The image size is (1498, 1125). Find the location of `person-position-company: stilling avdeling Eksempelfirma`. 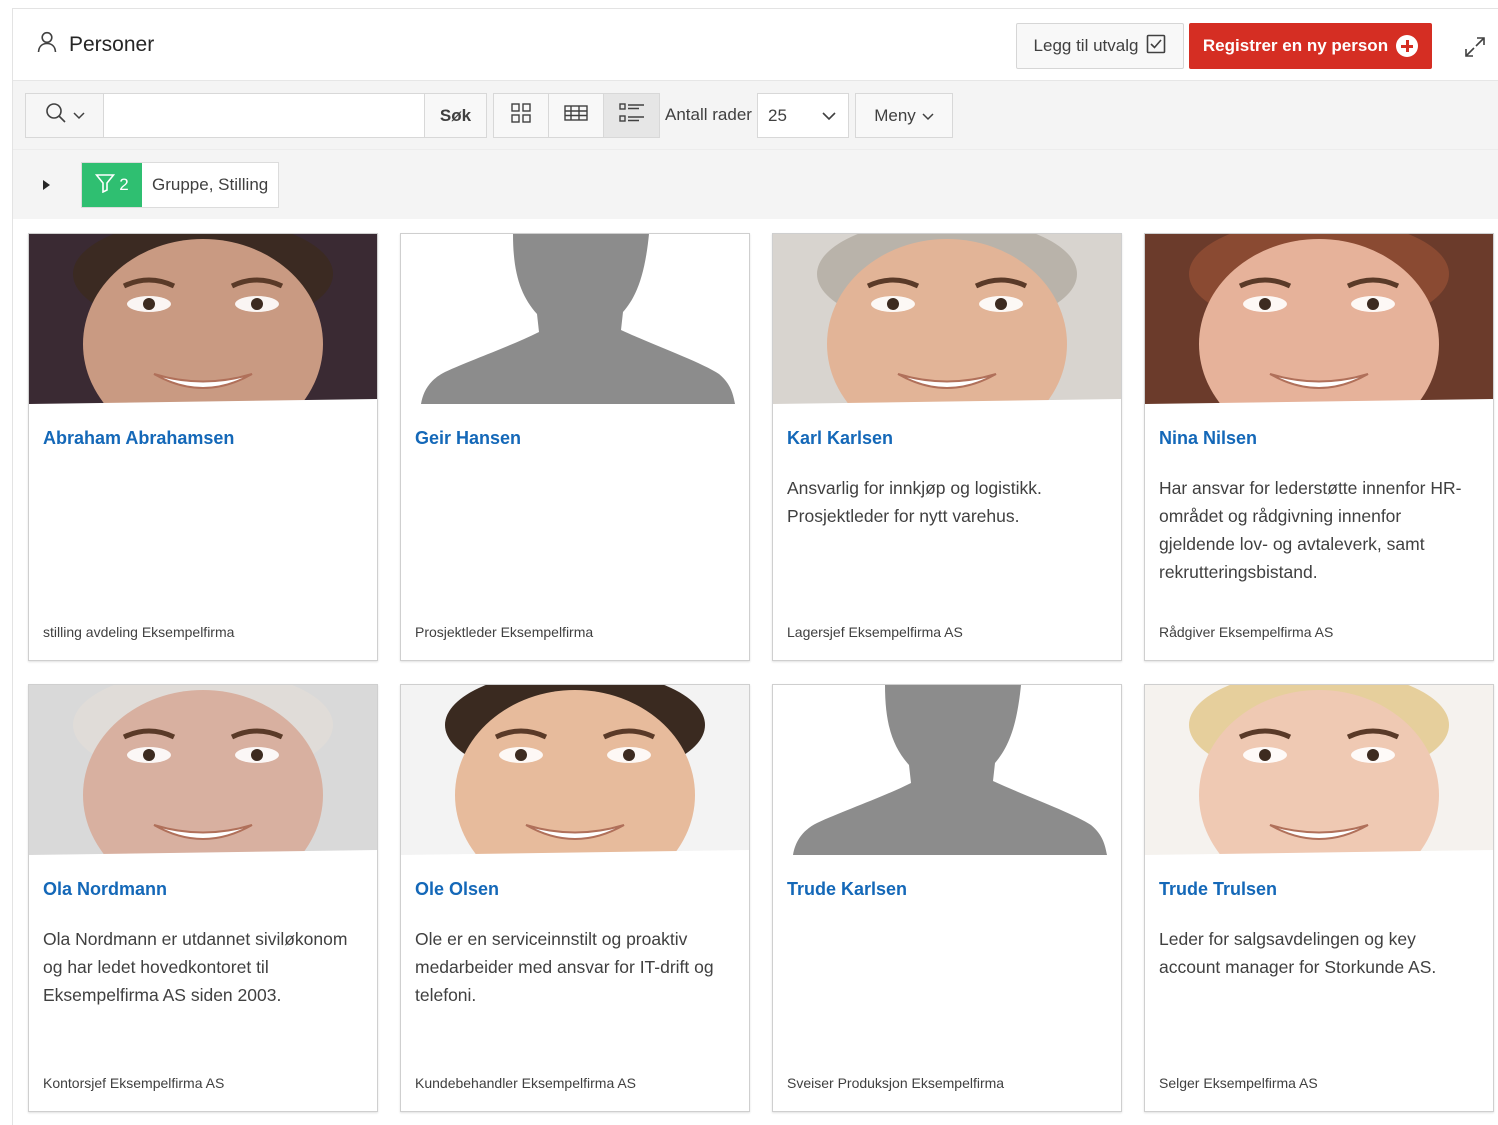

person-position-company: stilling avdeling Eksempelfirma is located at coordinates (139, 632).